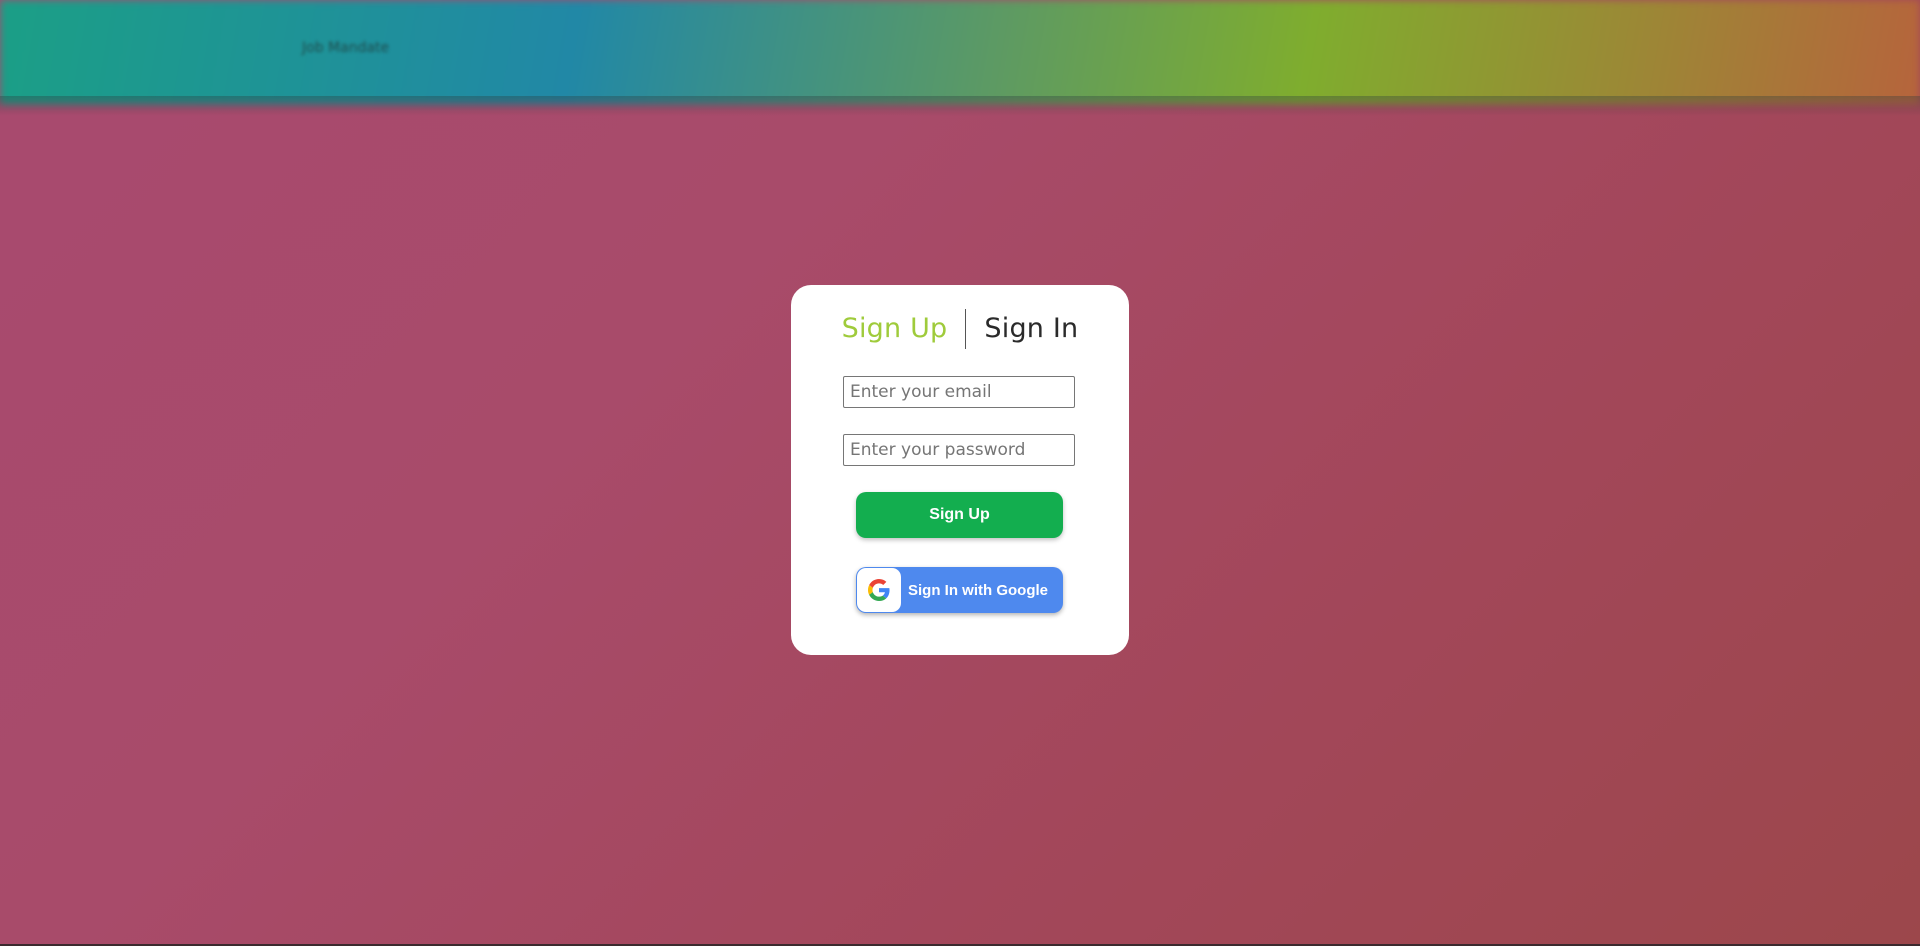 Image resolution: width=1920 pixels, height=946 pixels. What do you see at coordinates (960, 52) in the screenshot?
I see `blurred-header` at bounding box center [960, 52].